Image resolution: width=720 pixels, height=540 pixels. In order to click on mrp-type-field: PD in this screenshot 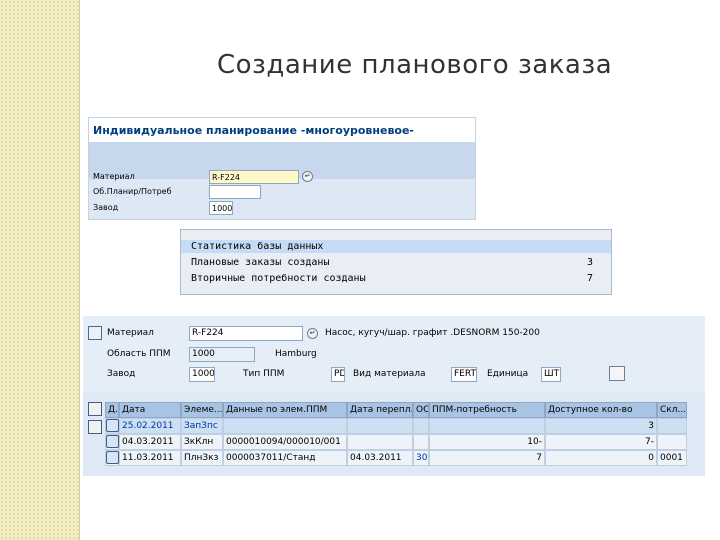, I will do `click(338, 374)`.